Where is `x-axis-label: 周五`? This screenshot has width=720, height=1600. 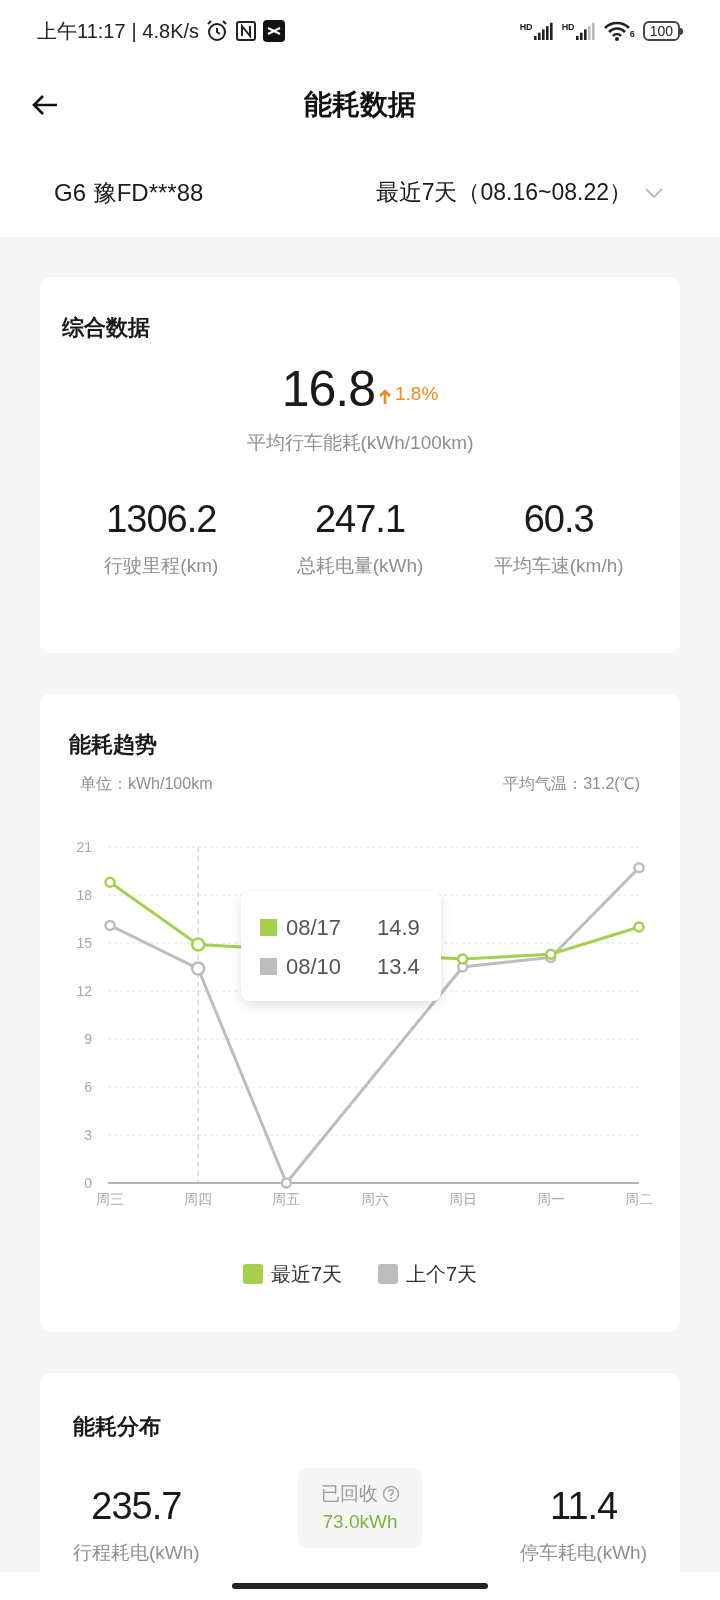 x-axis-label: 周五 is located at coordinates (286, 1199).